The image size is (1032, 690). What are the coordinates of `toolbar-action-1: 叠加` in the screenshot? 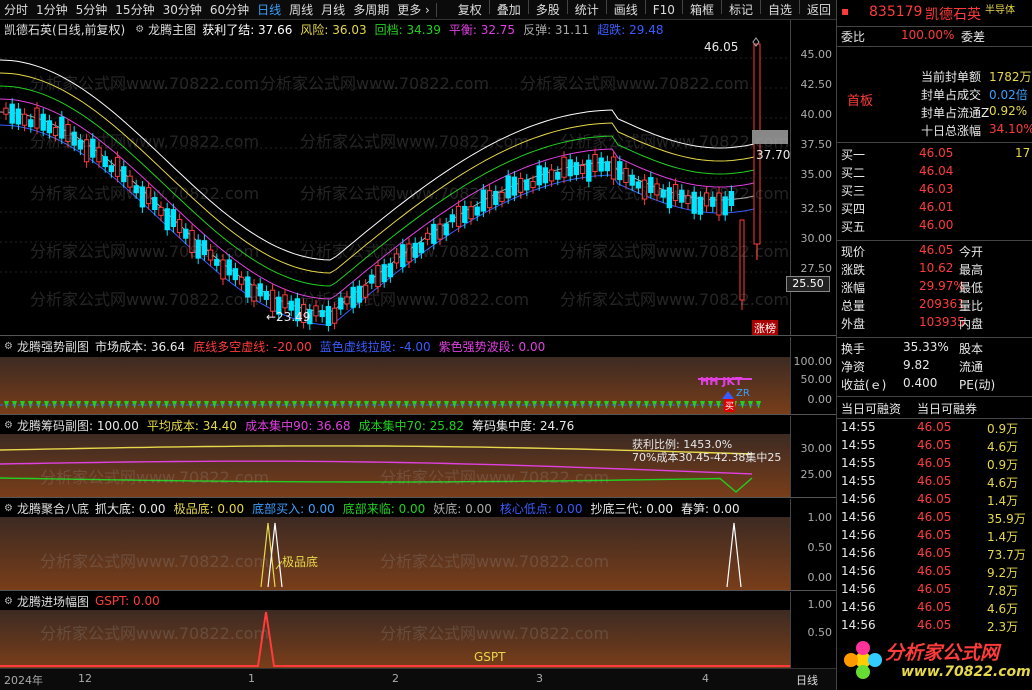 It's located at (509, 10).